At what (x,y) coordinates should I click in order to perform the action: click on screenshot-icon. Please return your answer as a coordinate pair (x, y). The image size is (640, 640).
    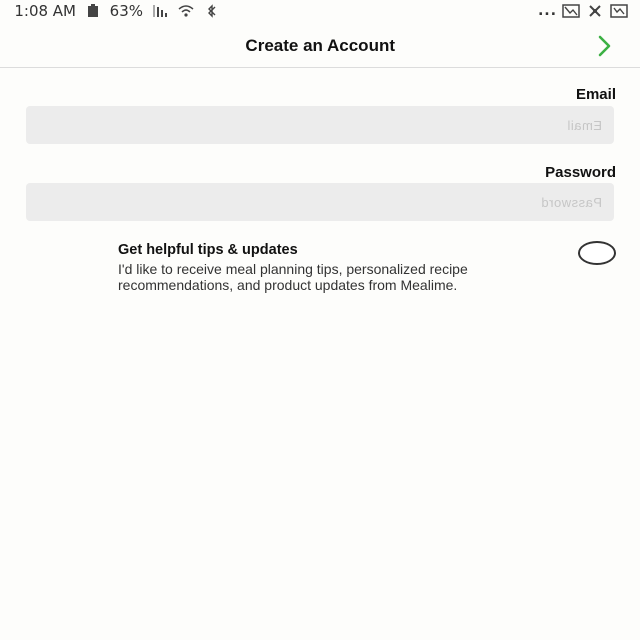
    Looking at the image, I should click on (619, 11).